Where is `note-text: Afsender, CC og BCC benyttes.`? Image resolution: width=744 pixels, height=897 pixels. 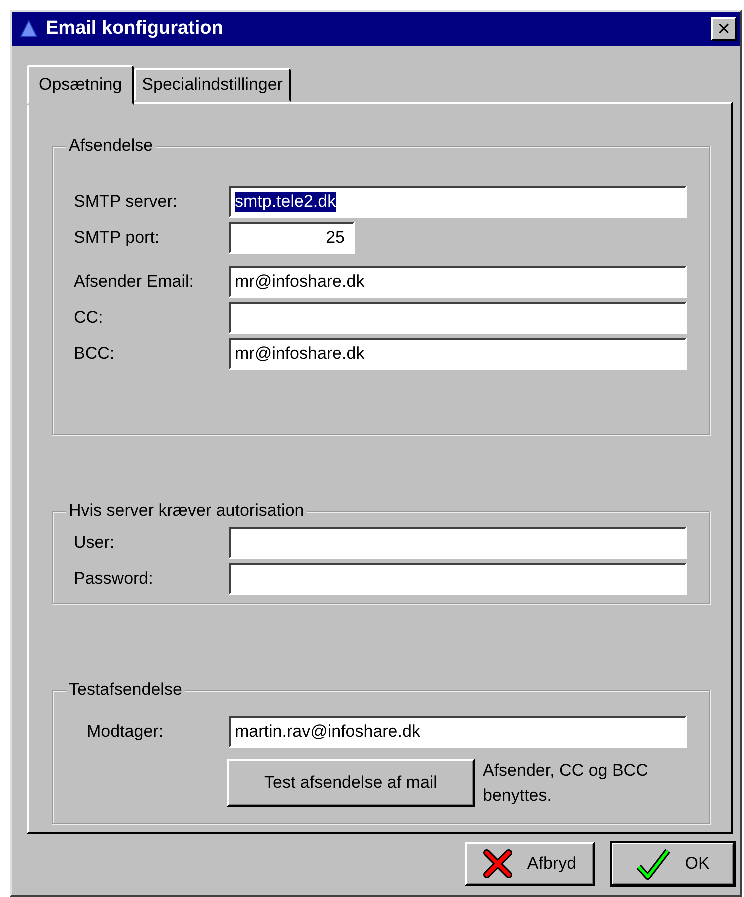 note-text: Afsender, CC og BCC benyttes. is located at coordinates (566, 783).